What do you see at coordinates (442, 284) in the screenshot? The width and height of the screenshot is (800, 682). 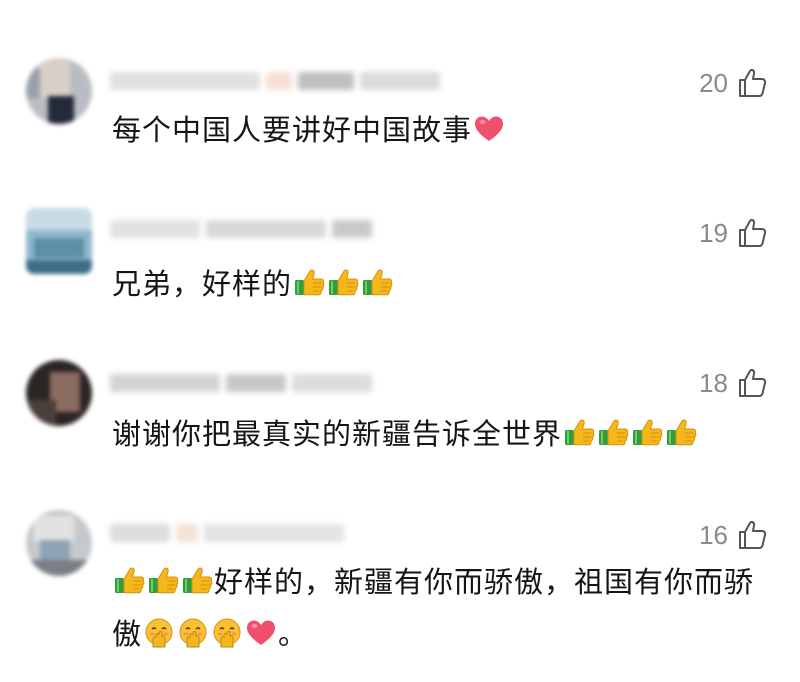 I see `comment-text: 兄弟，好样的` at bounding box center [442, 284].